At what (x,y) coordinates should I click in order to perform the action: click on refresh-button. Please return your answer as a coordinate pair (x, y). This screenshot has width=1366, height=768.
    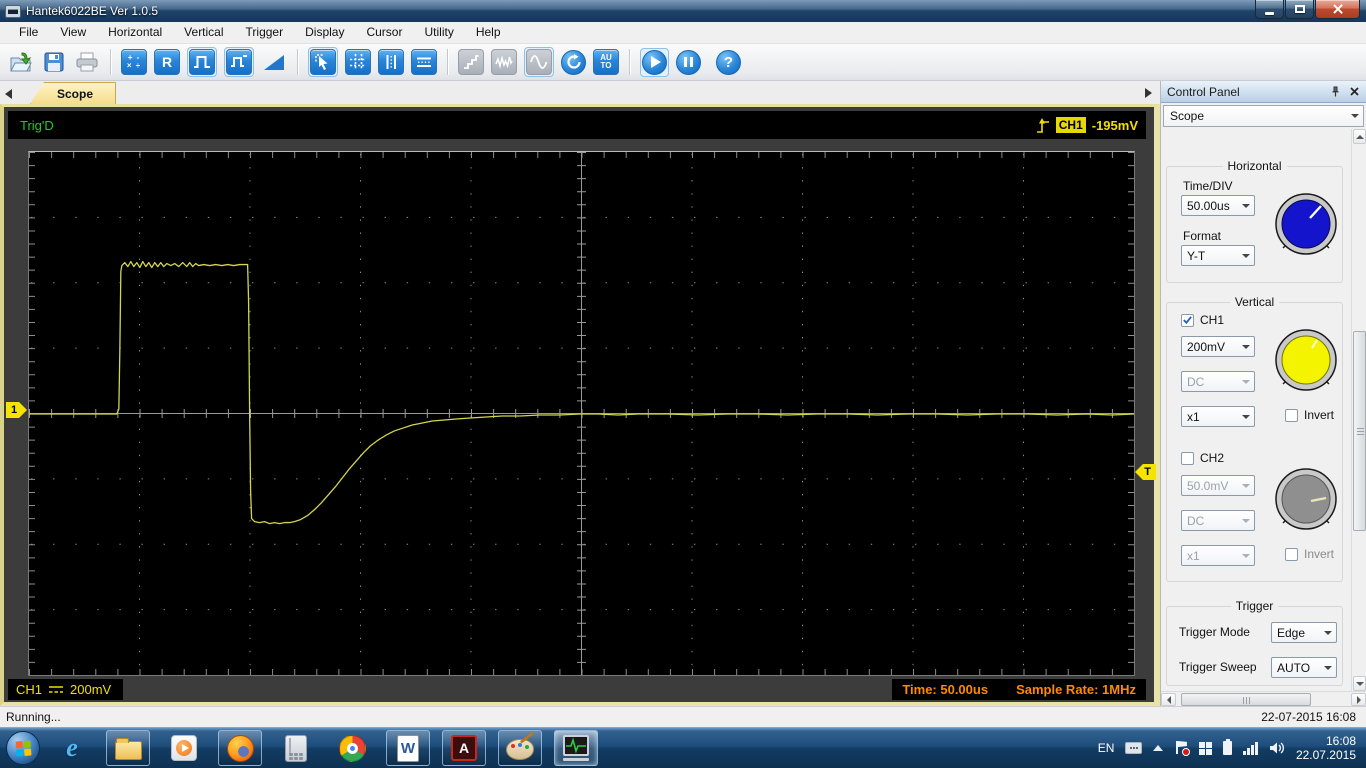
    Looking at the image, I should click on (573, 62).